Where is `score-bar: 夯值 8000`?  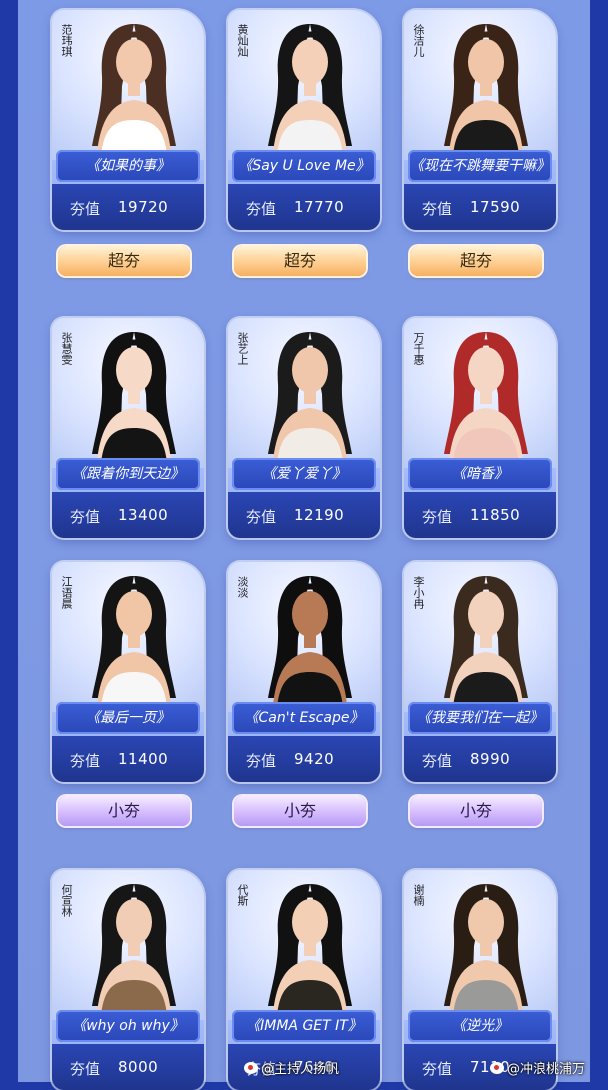 score-bar: 夯值 8000 is located at coordinates (128, 1067).